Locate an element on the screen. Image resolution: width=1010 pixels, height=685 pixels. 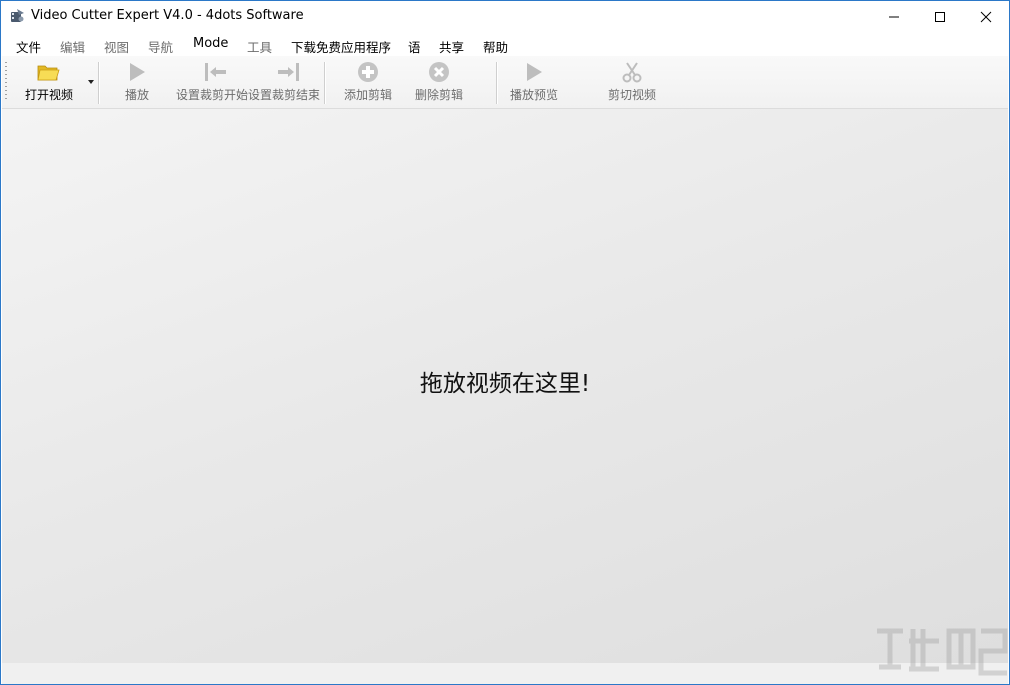
close-button is located at coordinates (986, 16).